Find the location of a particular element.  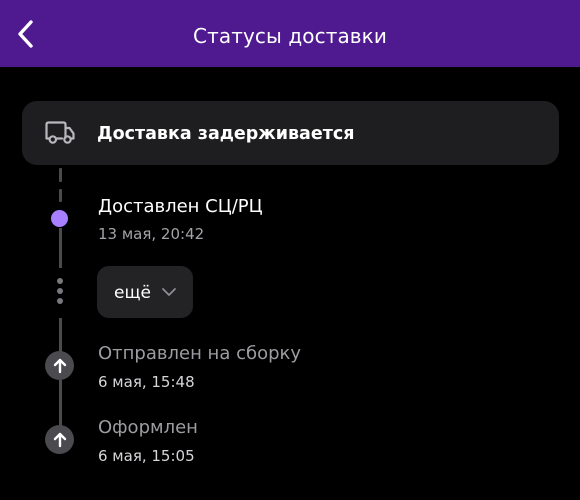

page-title: Статусы доставки is located at coordinates (290, 36).